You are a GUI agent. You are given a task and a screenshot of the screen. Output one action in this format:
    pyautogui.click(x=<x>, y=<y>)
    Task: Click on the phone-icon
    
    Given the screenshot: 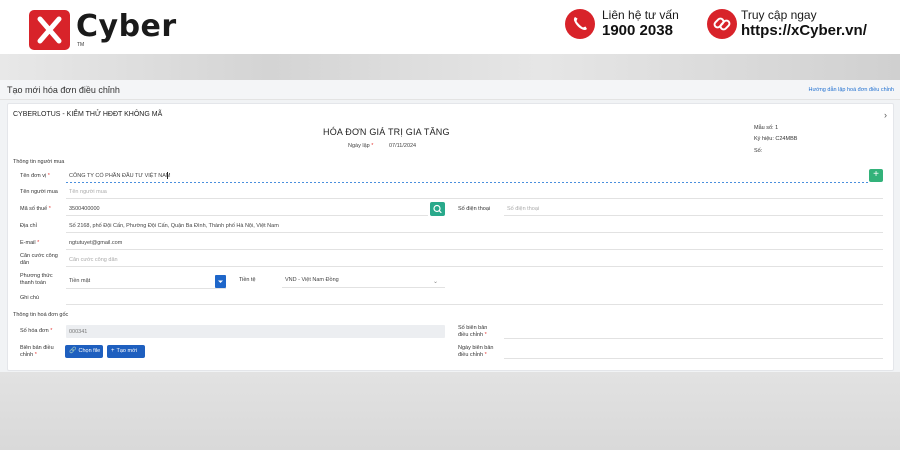 What is the action you would take?
    pyautogui.click(x=580, y=24)
    